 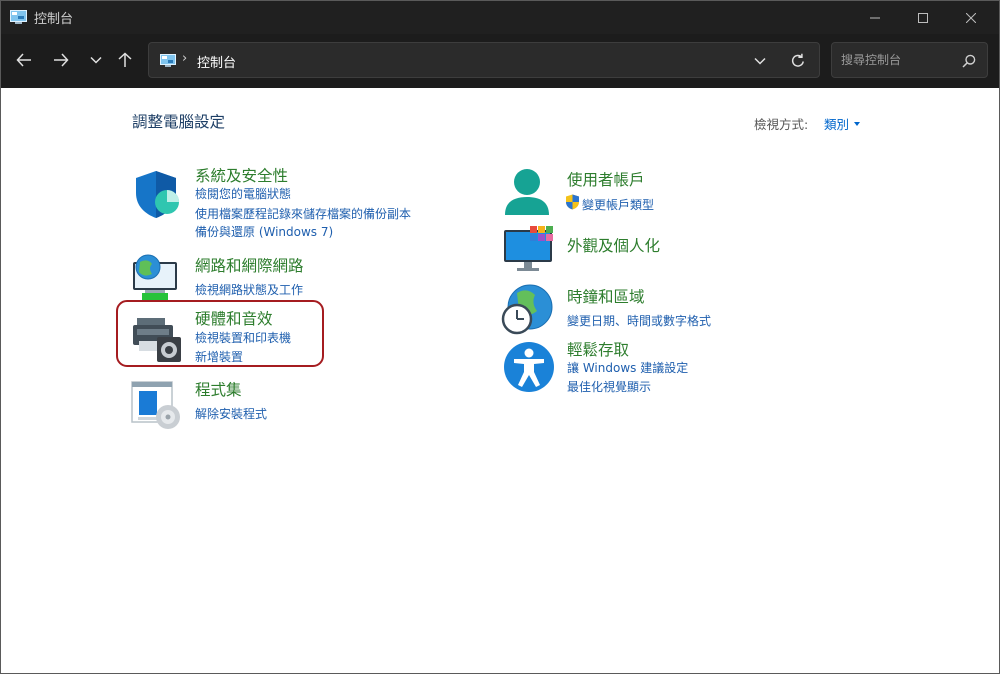 I want to click on search-box, so click(x=909, y=60).